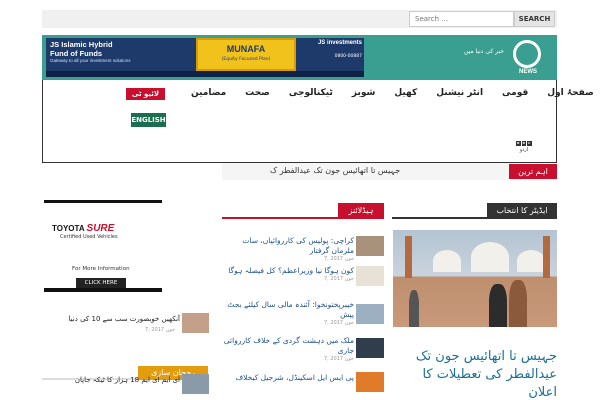  Describe the element at coordinates (527, 54) in the screenshot. I see `logo-icon` at that location.